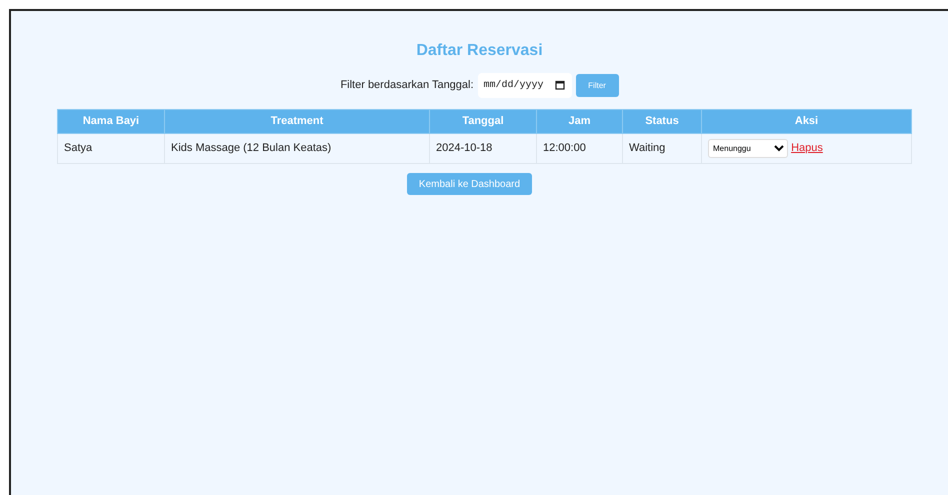 This screenshot has height=495, width=948. I want to click on column-header: Tanggal, so click(483, 122).